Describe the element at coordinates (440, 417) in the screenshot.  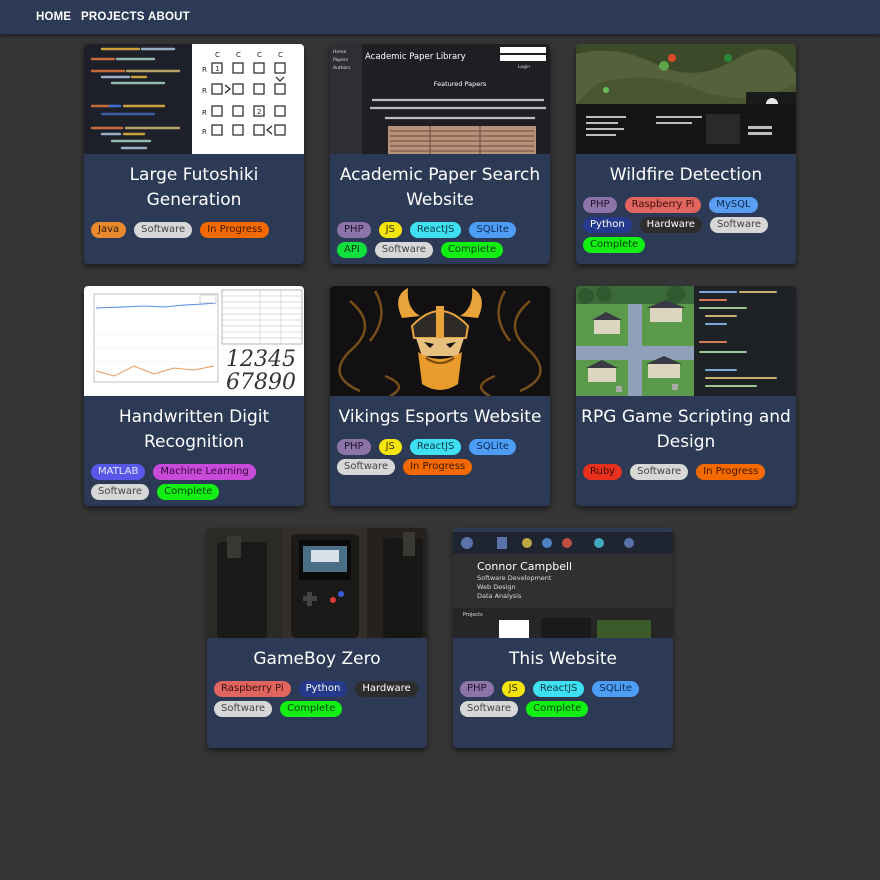
I see `card-title: Vikings Esports Website` at that location.